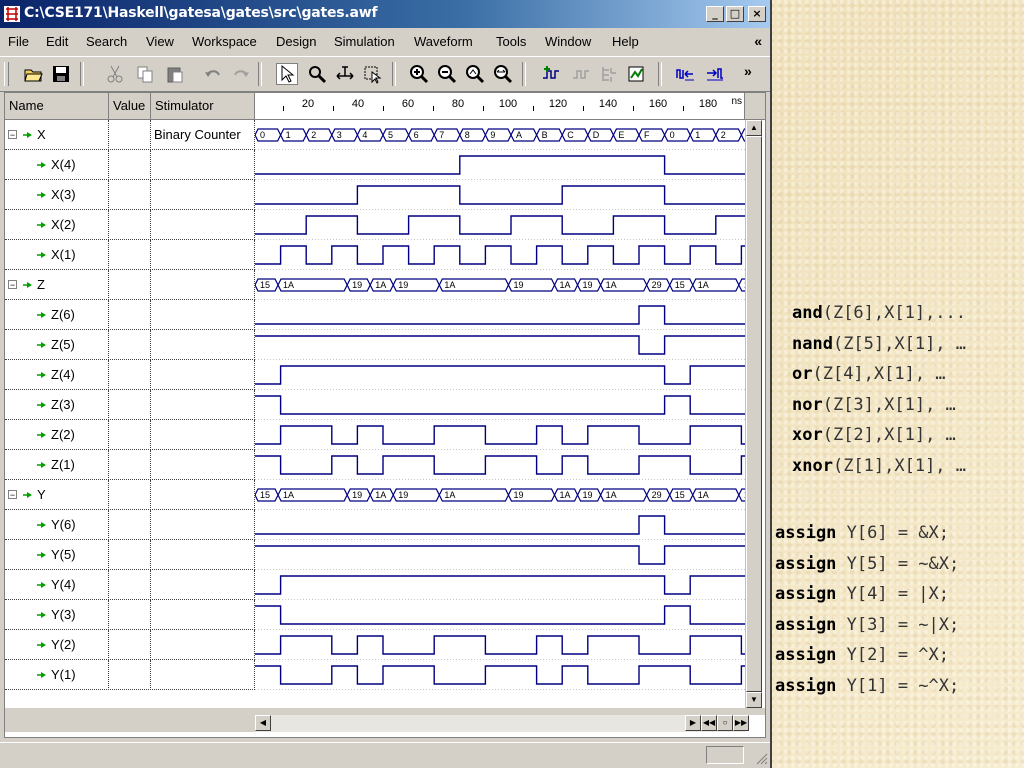 The image size is (1024, 768). I want to click on signal-name-cell: X(1), so click(57, 255).